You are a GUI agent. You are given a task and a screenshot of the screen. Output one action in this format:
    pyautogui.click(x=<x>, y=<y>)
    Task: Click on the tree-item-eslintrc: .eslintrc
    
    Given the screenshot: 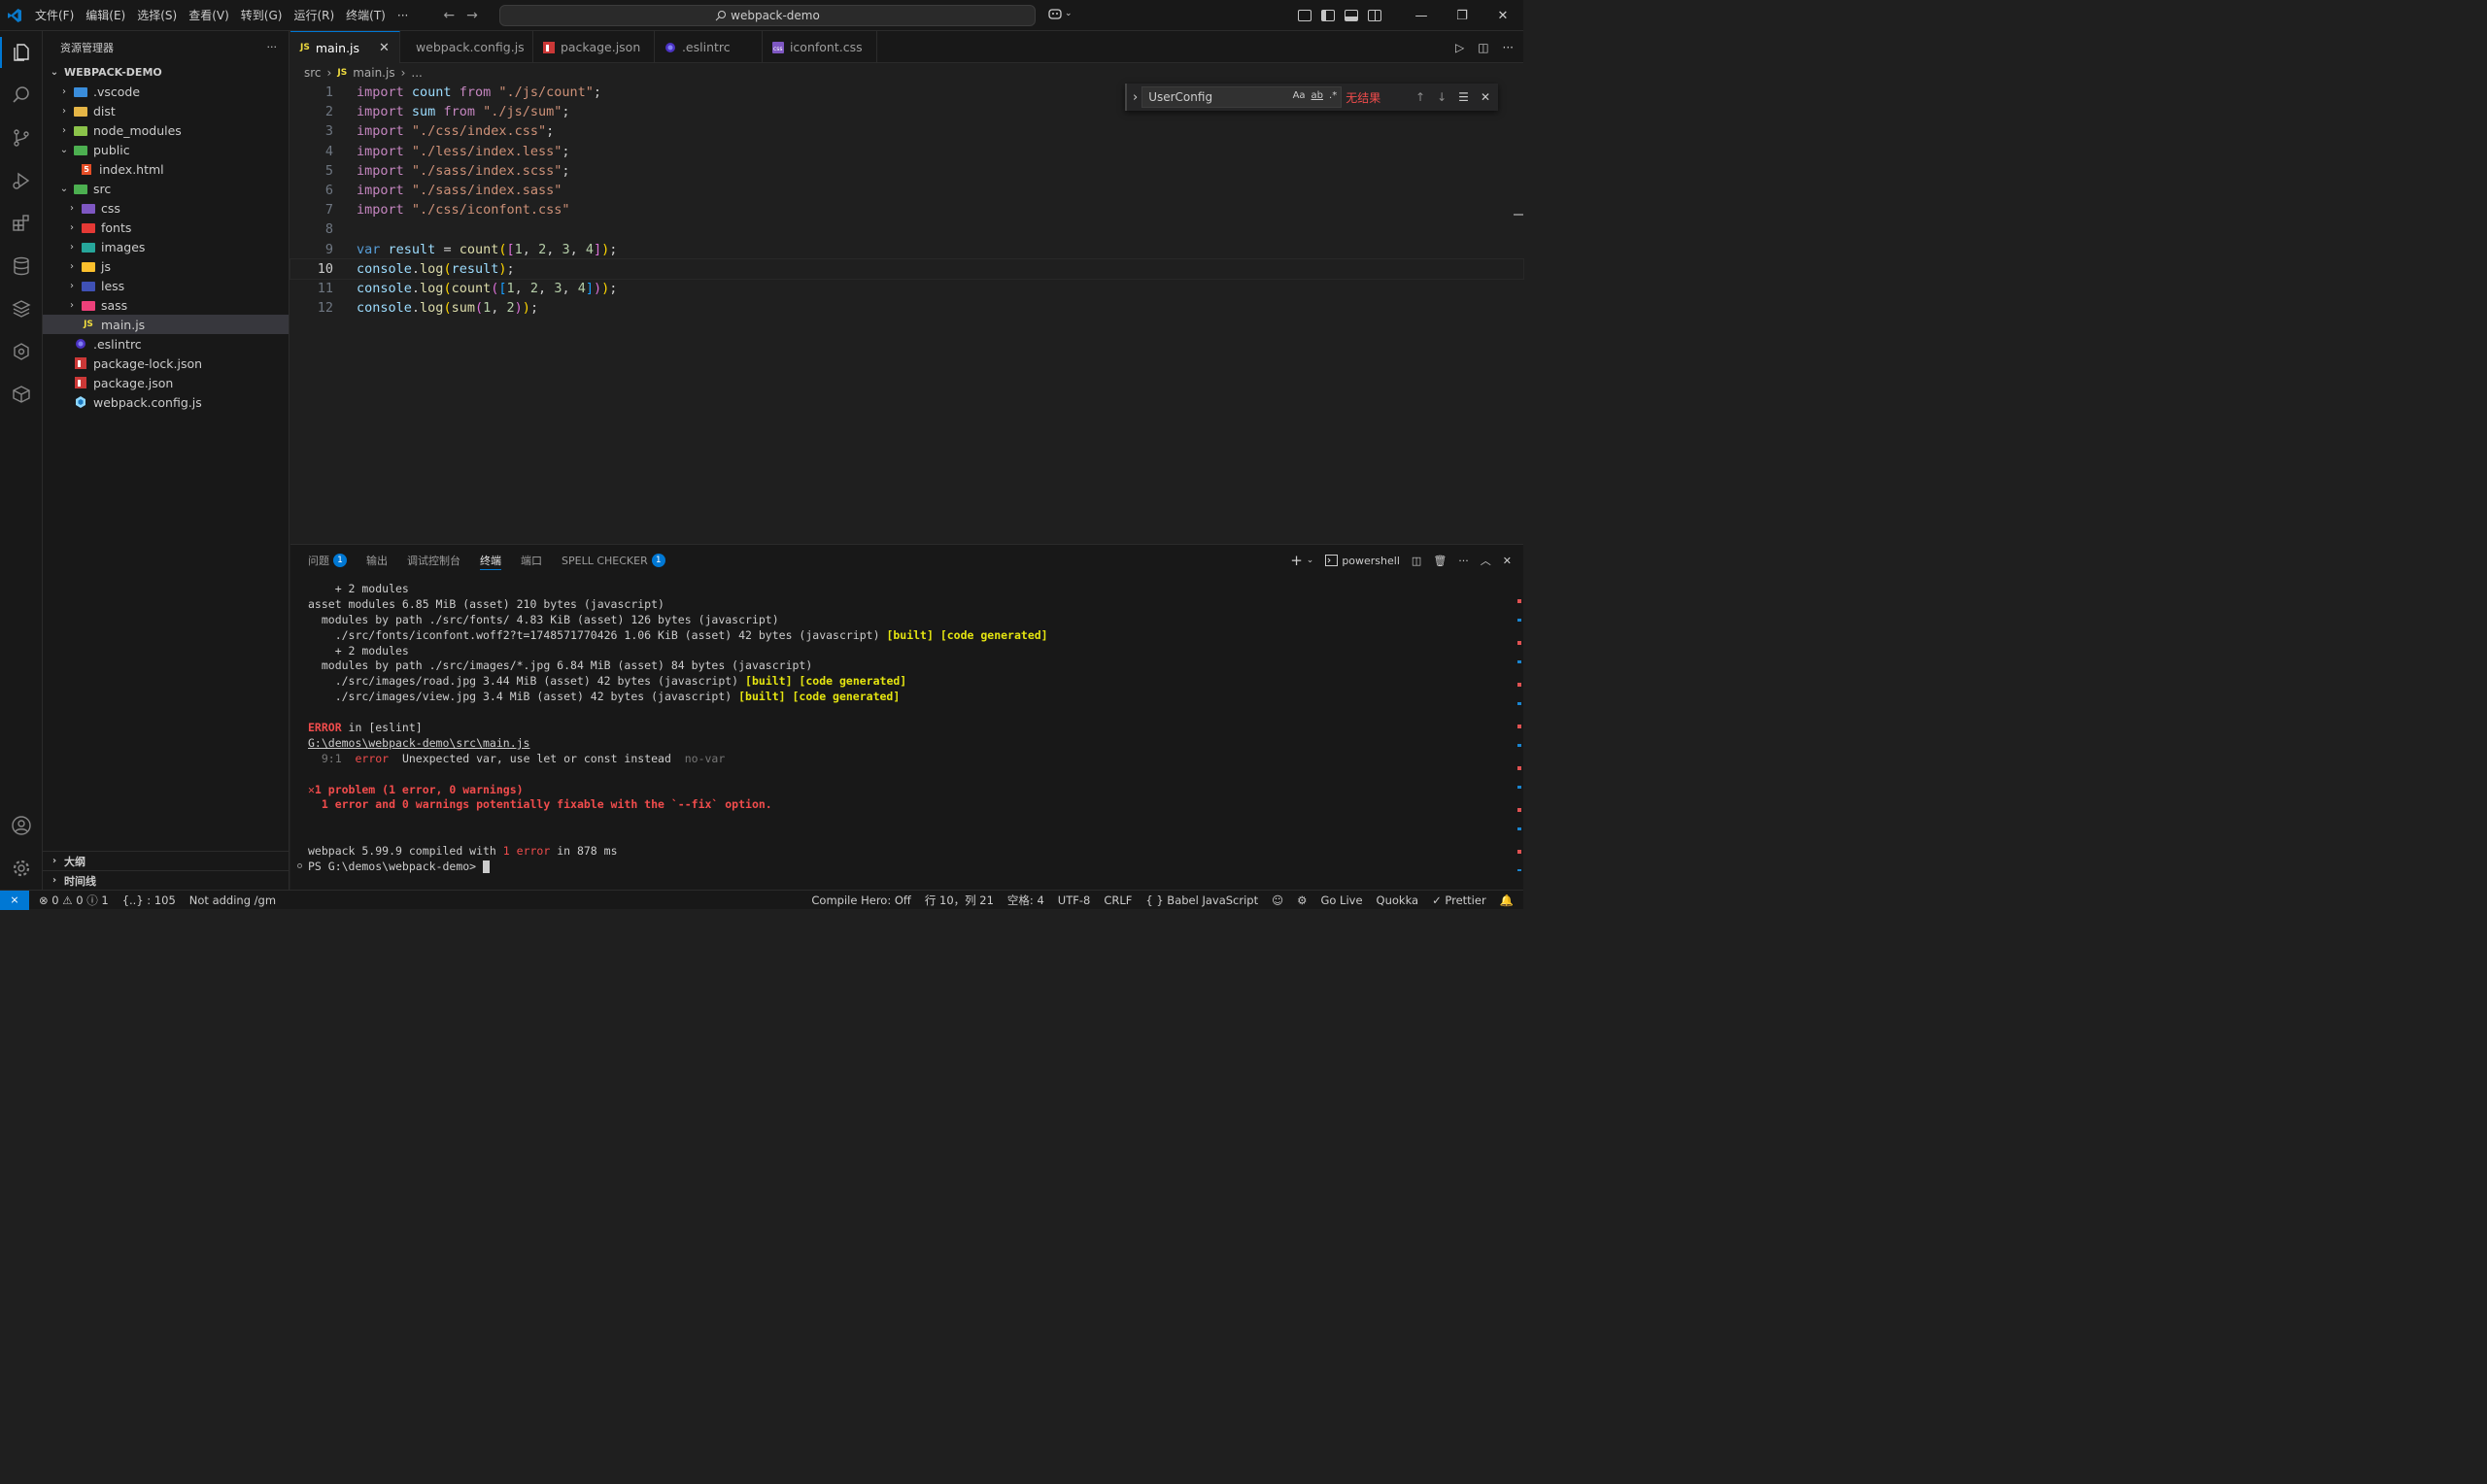 What is the action you would take?
    pyautogui.click(x=166, y=344)
    